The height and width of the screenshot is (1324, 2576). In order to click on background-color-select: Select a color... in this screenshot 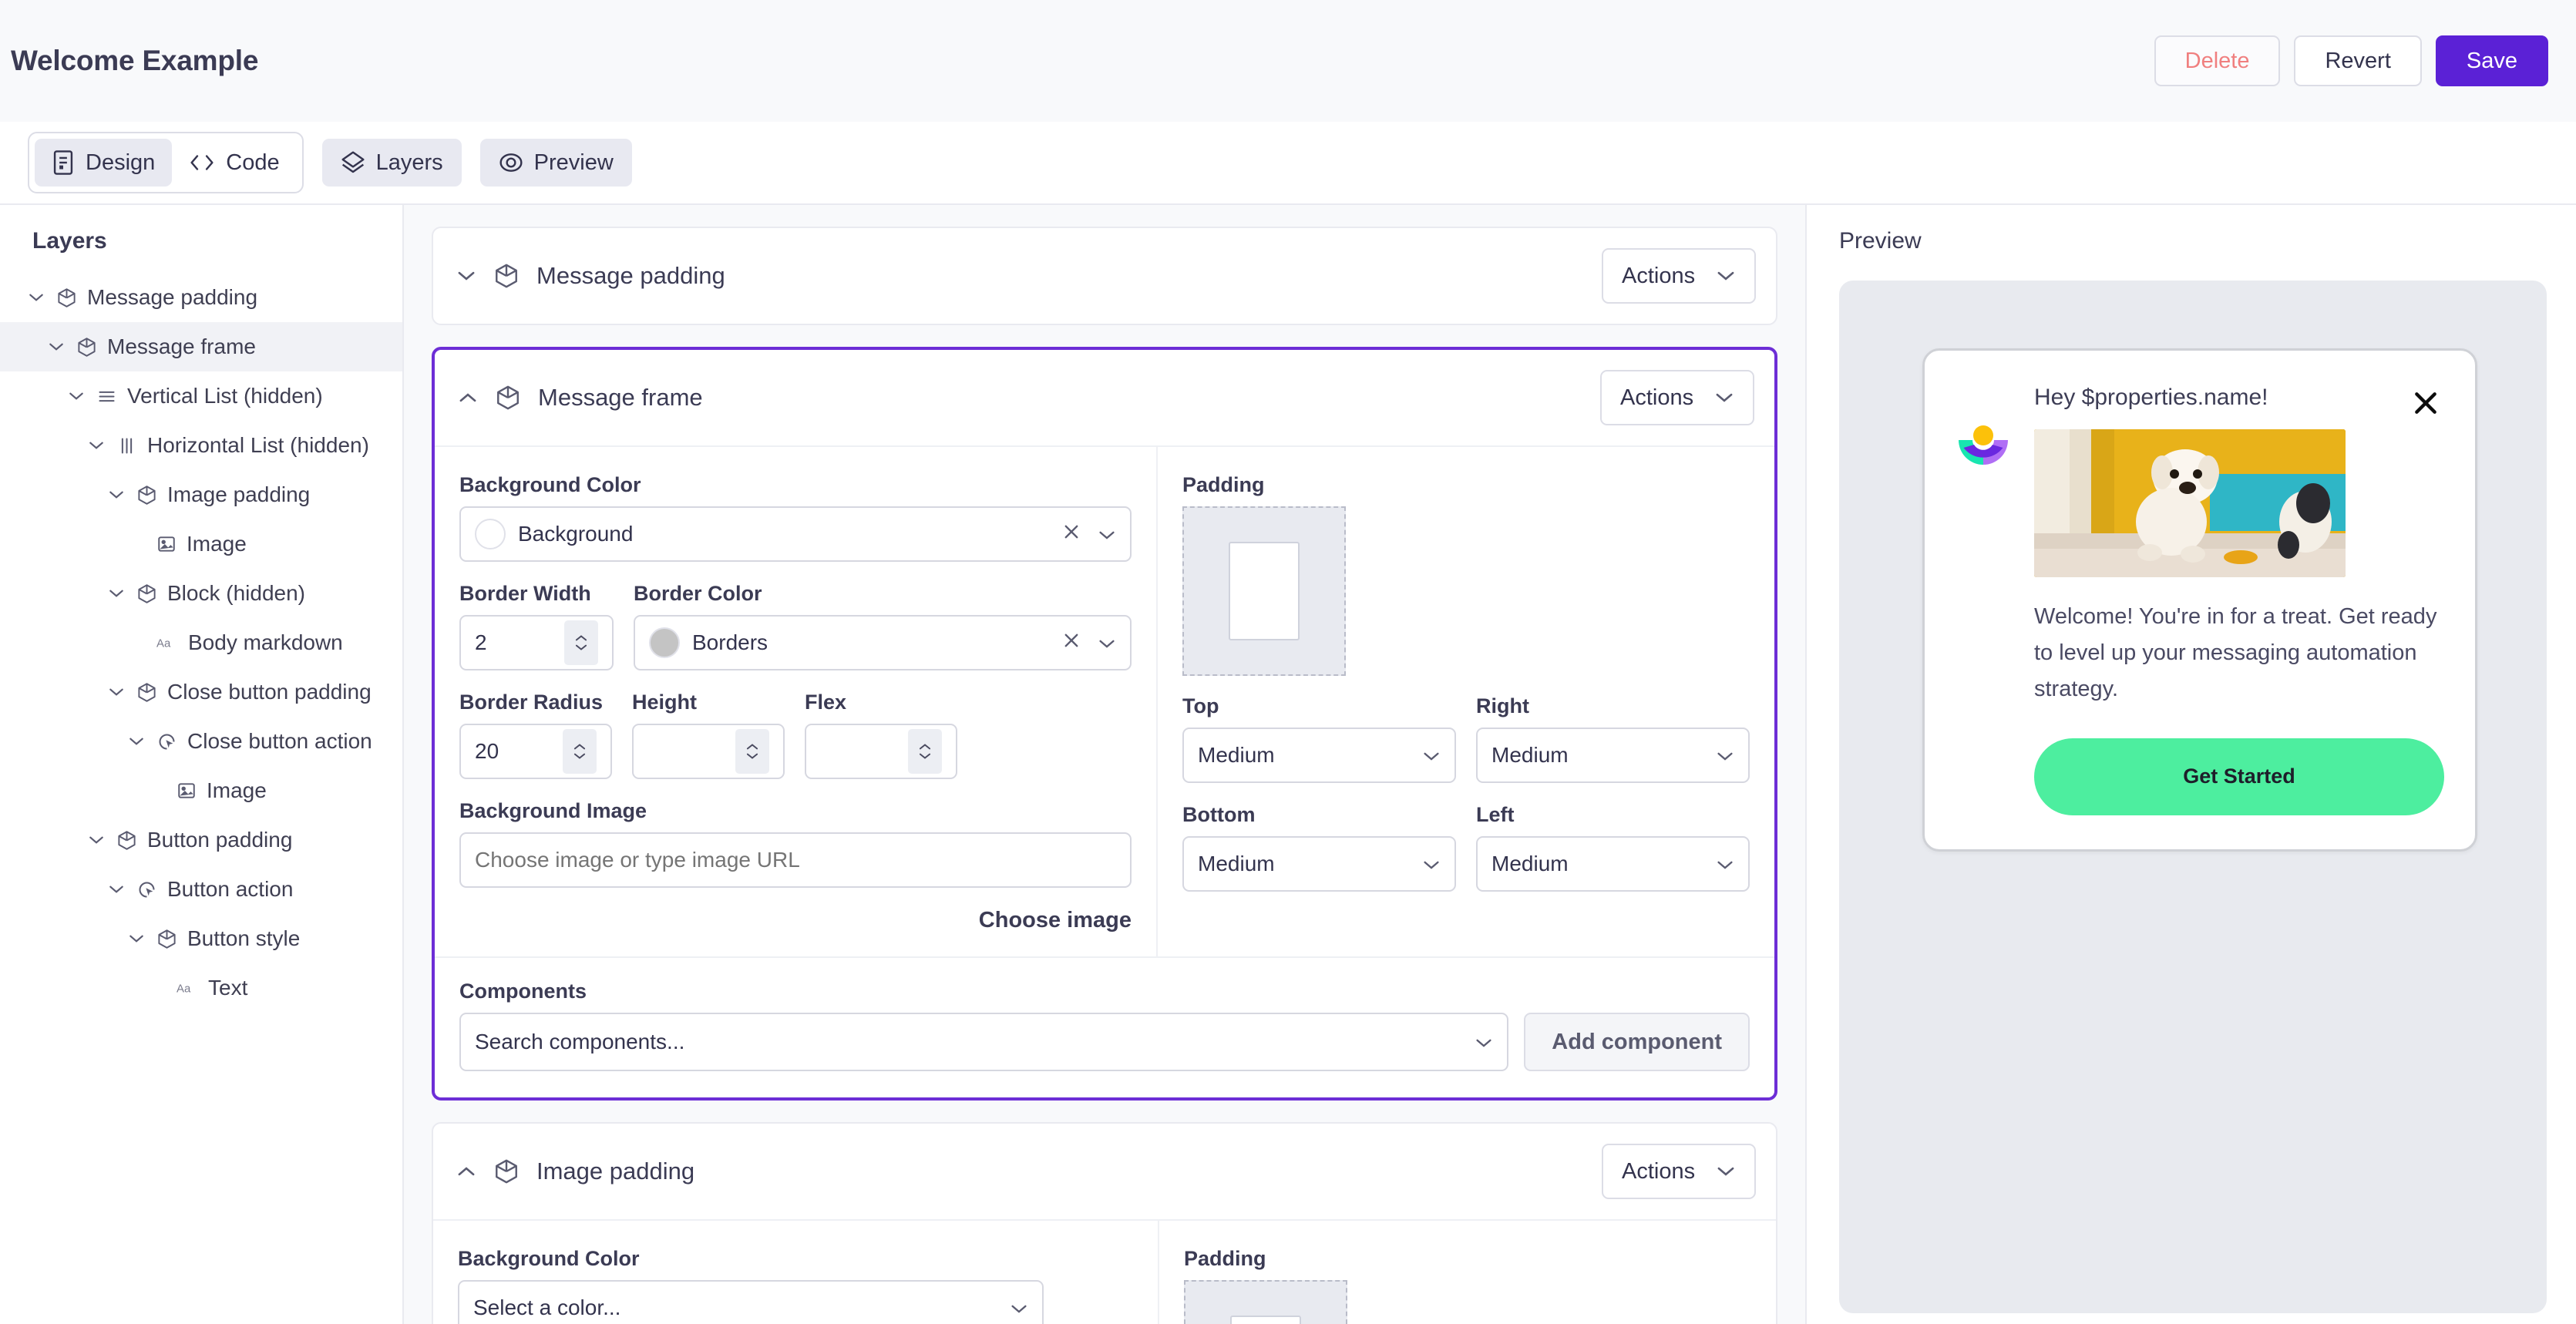, I will do `click(751, 1302)`.